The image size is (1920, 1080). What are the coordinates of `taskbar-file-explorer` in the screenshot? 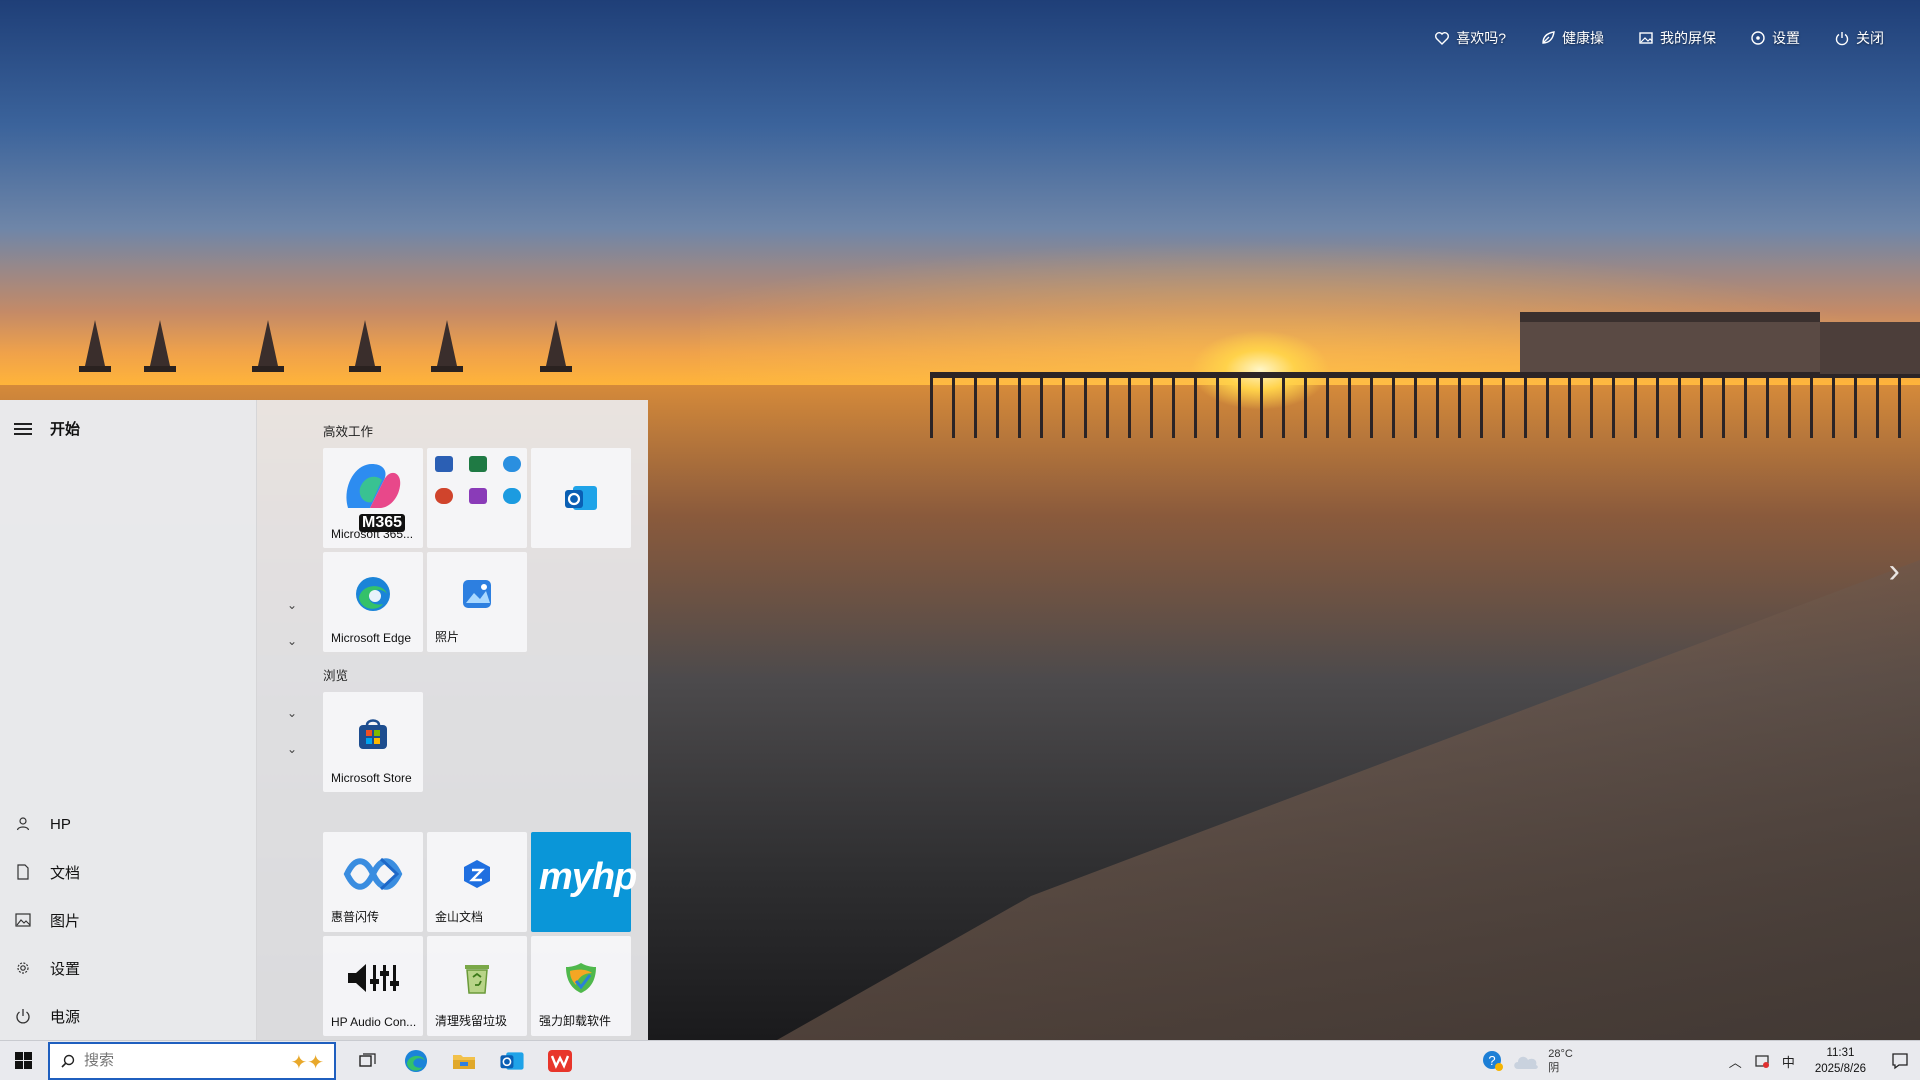 It's located at (464, 1060).